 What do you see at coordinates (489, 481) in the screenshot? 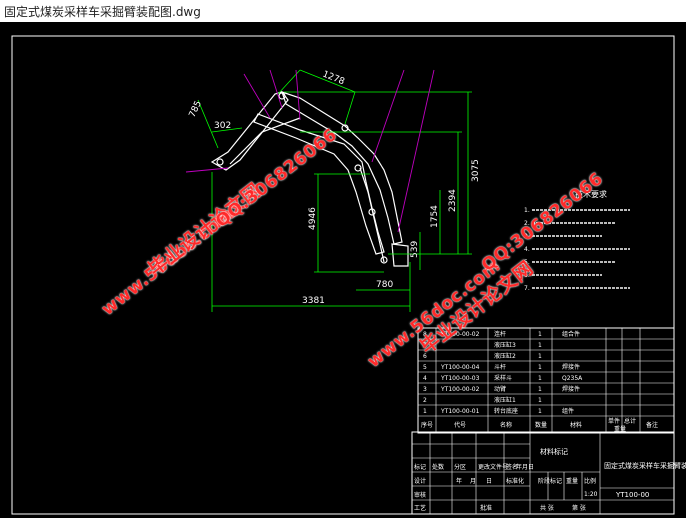
I see `title-design-cell: 日` at bounding box center [489, 481].